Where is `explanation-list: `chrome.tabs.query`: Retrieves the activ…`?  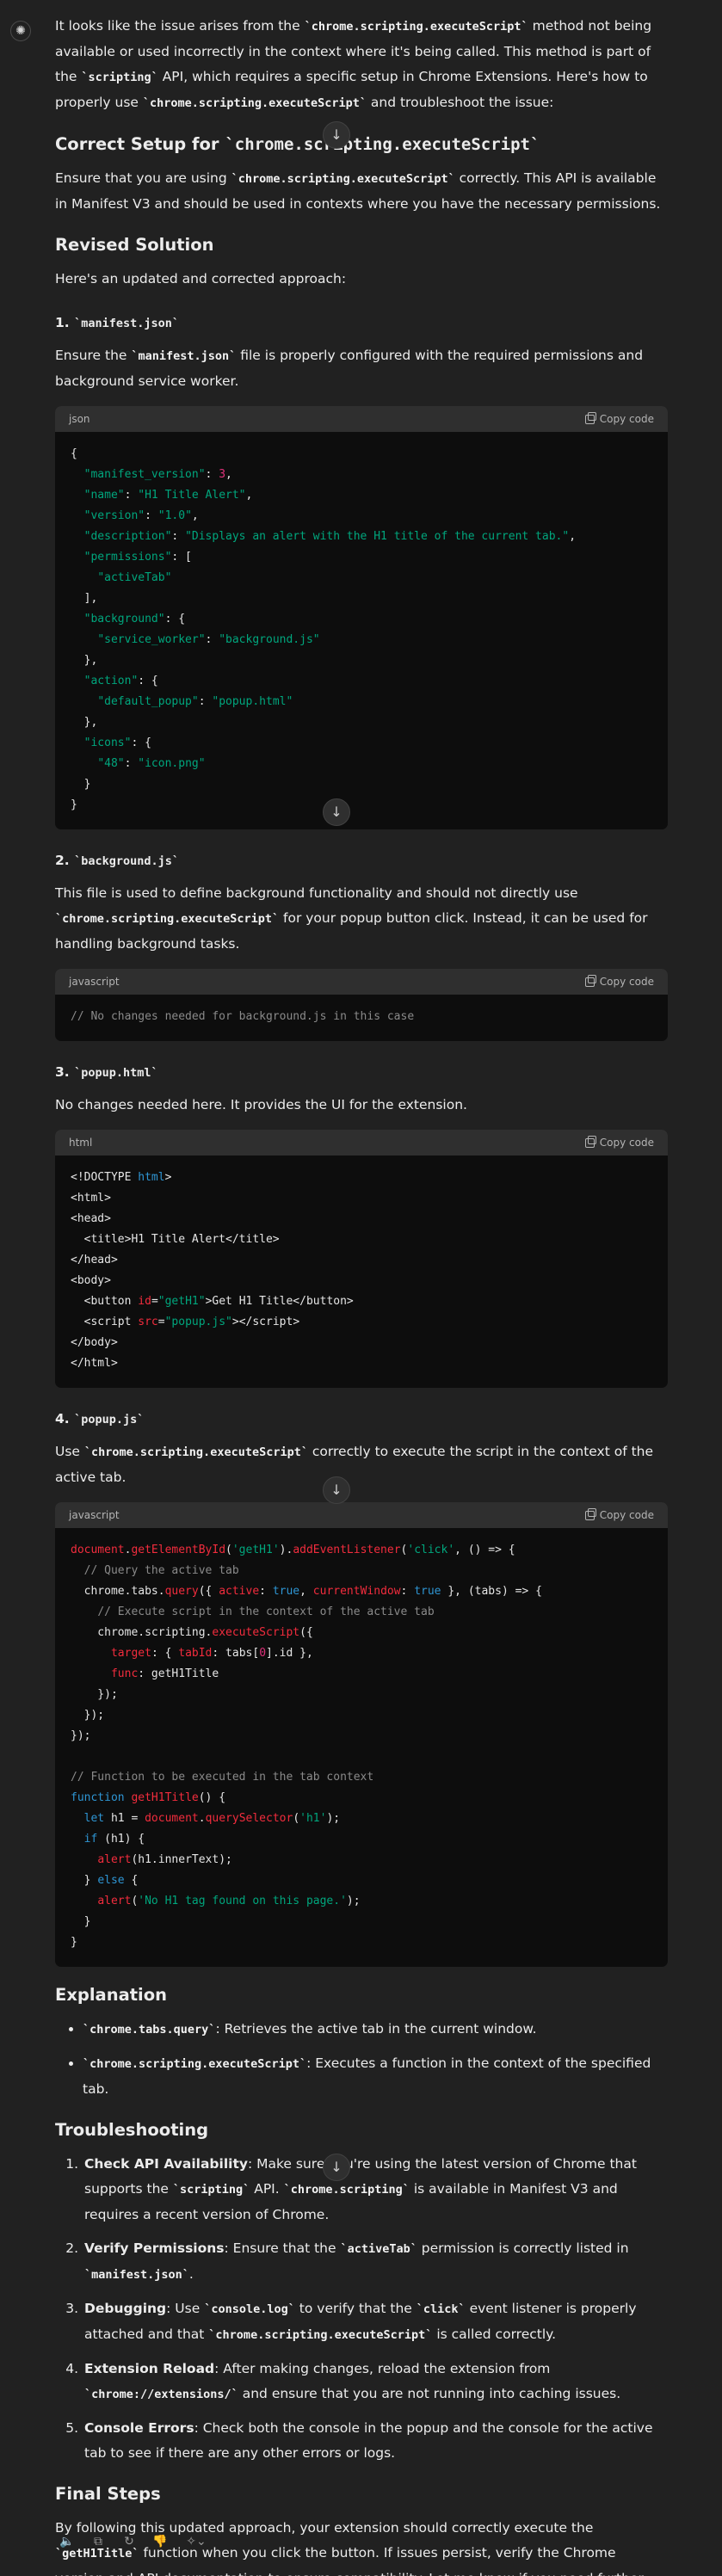
explanation-list: `chrome.tabs.query`: Retrieves the activ… is located at coordinates (361, 2060).